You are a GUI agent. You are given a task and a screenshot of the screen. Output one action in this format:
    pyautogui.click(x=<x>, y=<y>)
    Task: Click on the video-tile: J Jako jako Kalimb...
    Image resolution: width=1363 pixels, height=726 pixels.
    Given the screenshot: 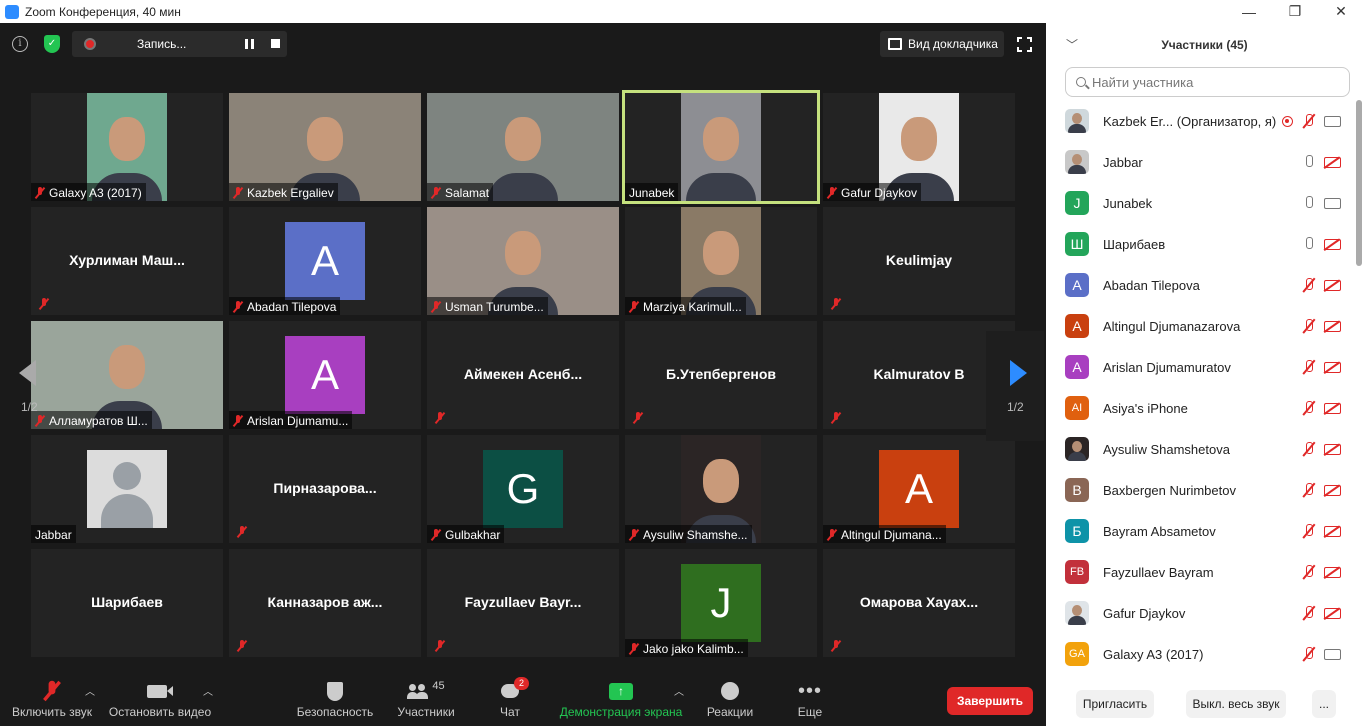 What is the action you would take?
    pyautogui.click(x=721, y=603)
    